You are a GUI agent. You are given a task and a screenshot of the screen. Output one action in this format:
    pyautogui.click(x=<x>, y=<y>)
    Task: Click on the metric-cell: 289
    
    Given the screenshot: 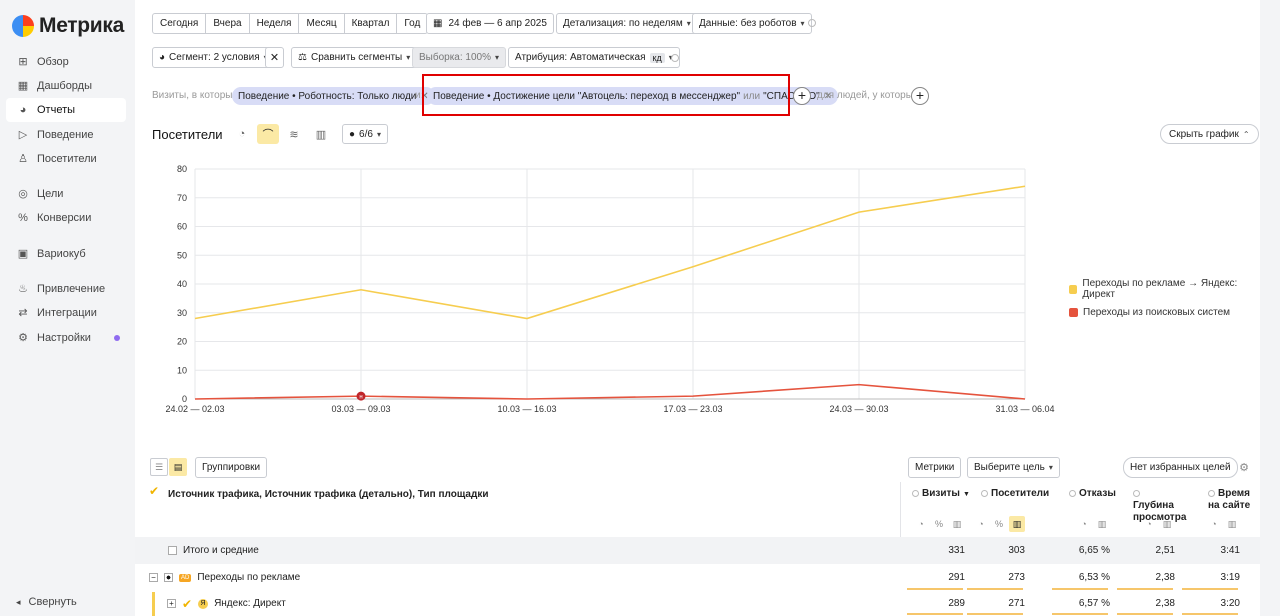 What is the action you would take?
    pyautogui.click(x=956, y=603)
    